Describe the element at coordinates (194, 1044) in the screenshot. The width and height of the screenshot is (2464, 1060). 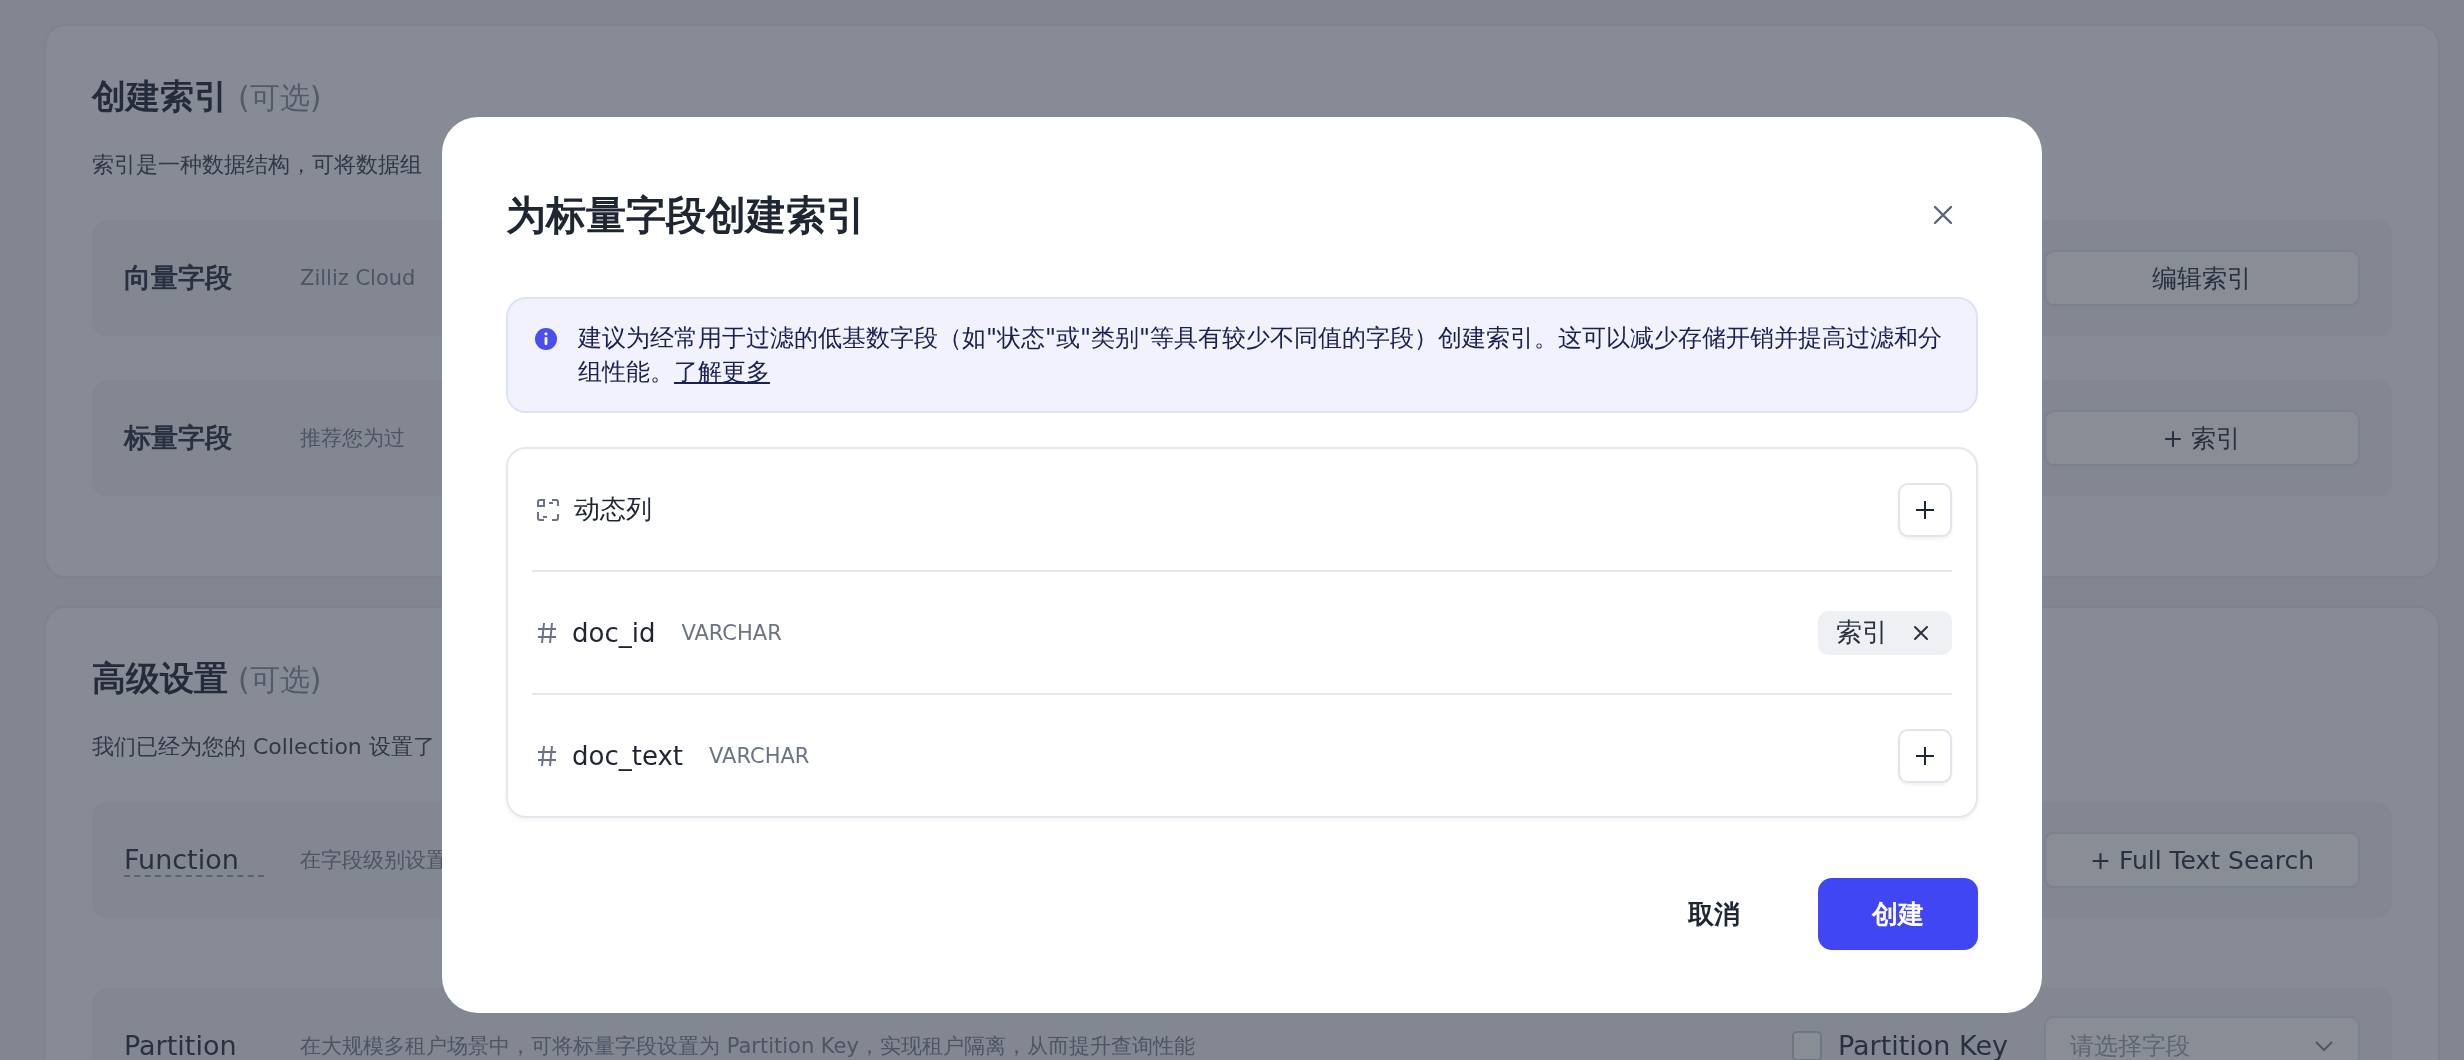
I see `row-label: Partition` at that location.